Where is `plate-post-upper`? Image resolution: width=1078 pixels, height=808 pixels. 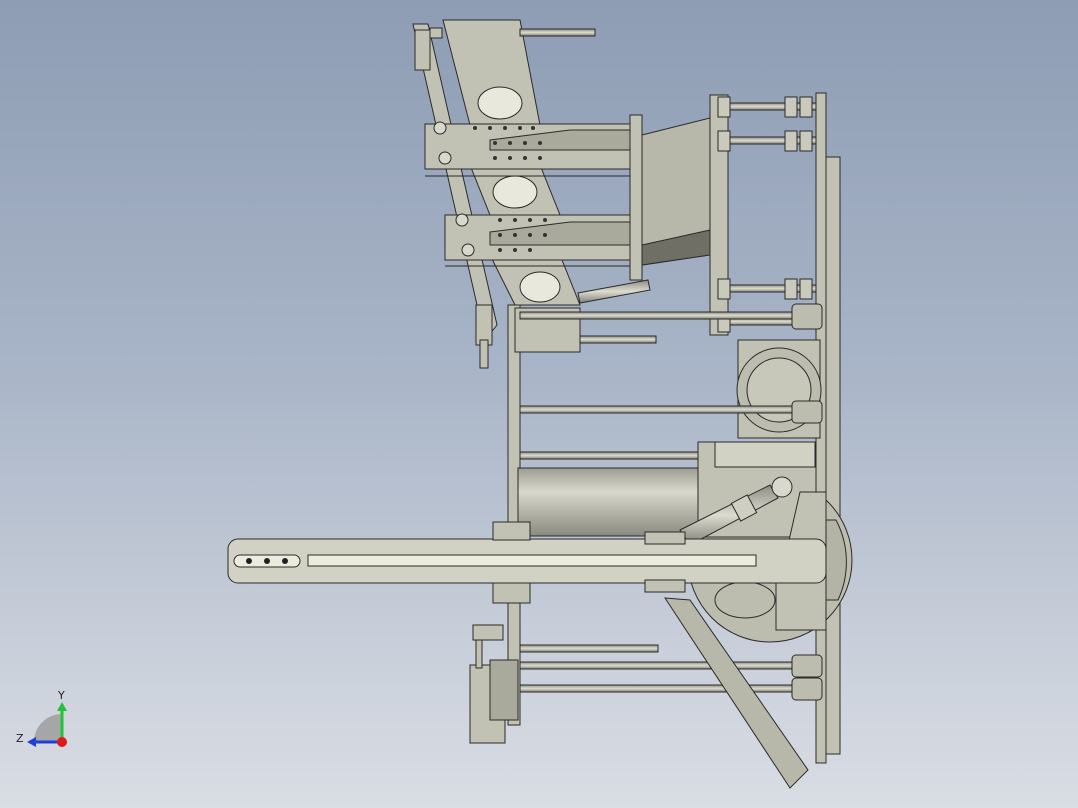
plate-post-upper is located at coordinates (636, 197).